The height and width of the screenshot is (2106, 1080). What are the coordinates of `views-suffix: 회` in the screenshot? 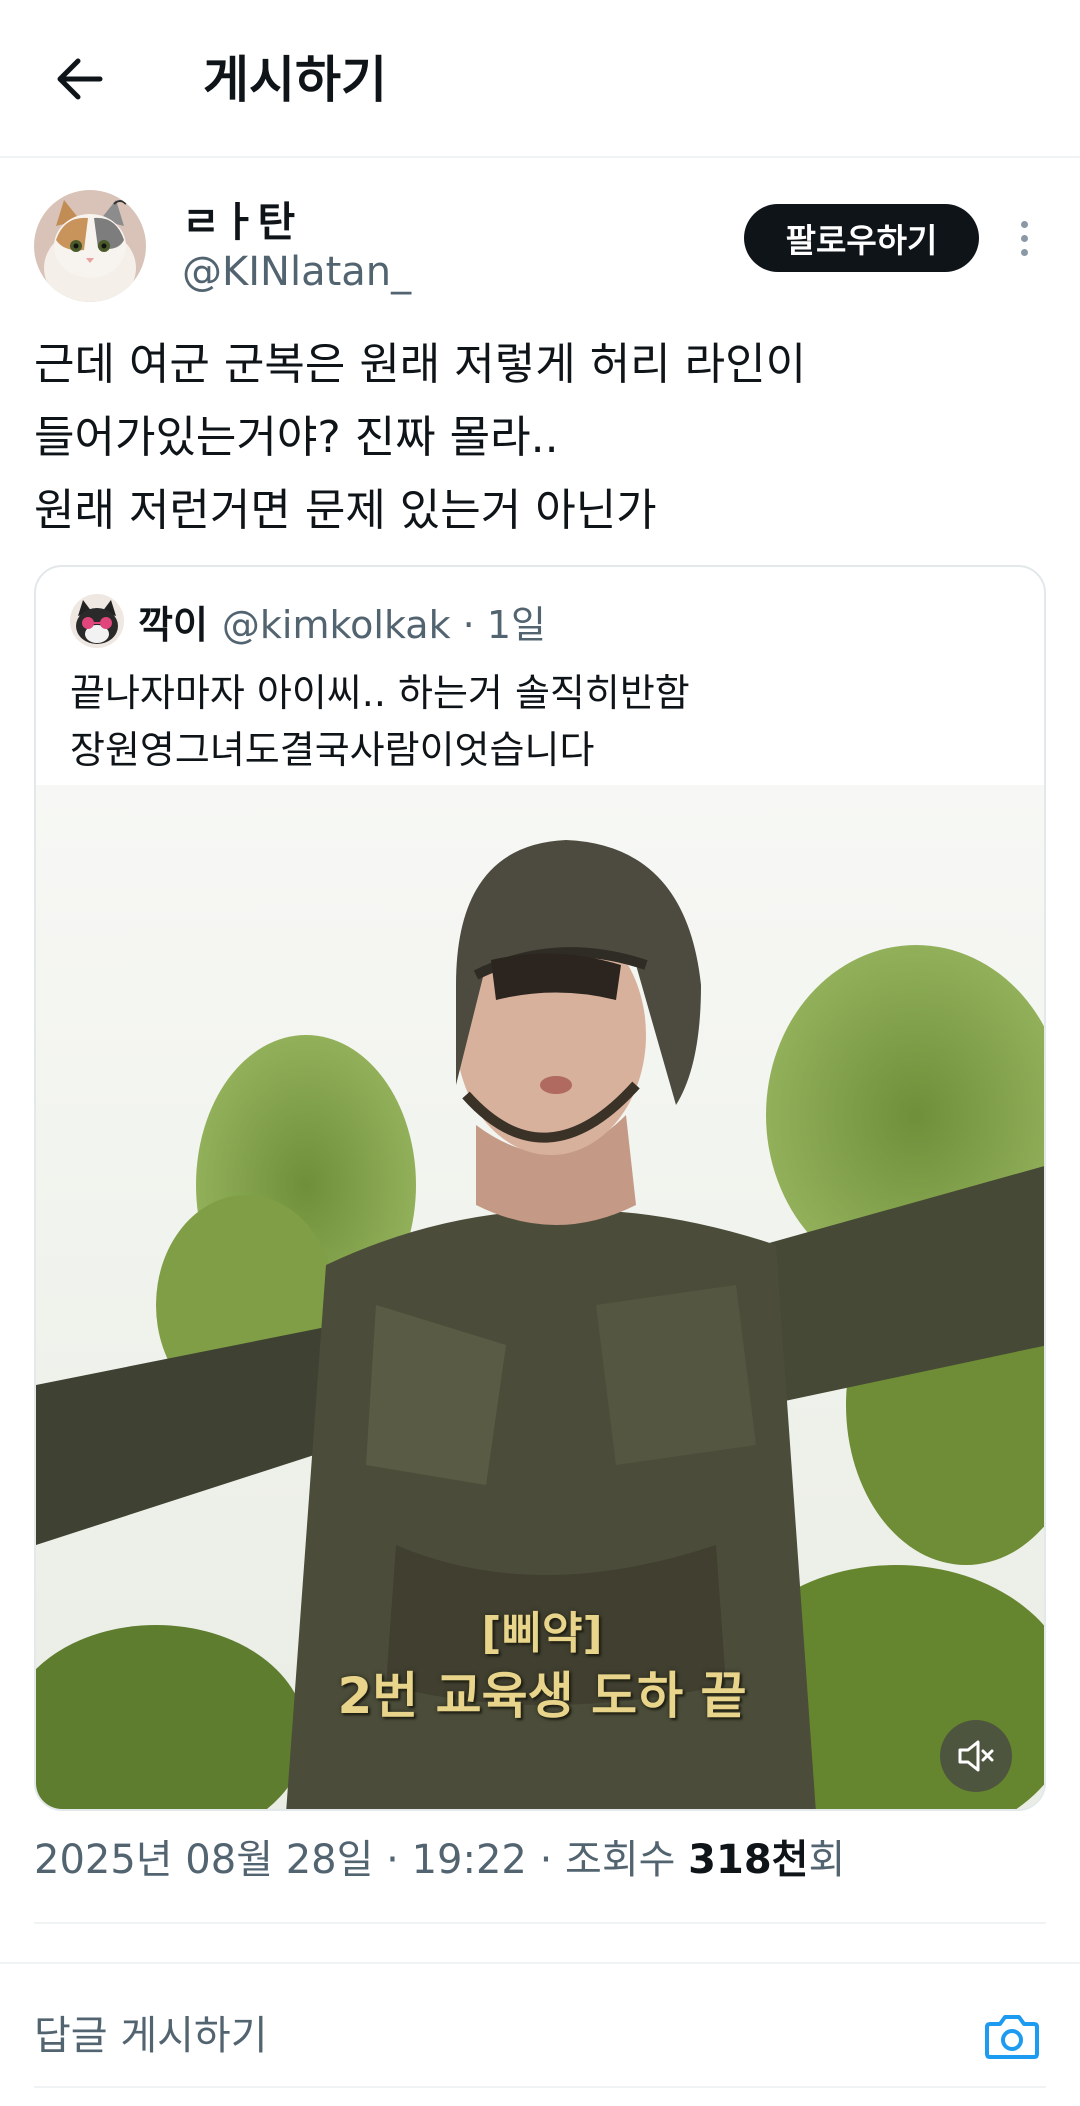 It's located at (827, 1860).